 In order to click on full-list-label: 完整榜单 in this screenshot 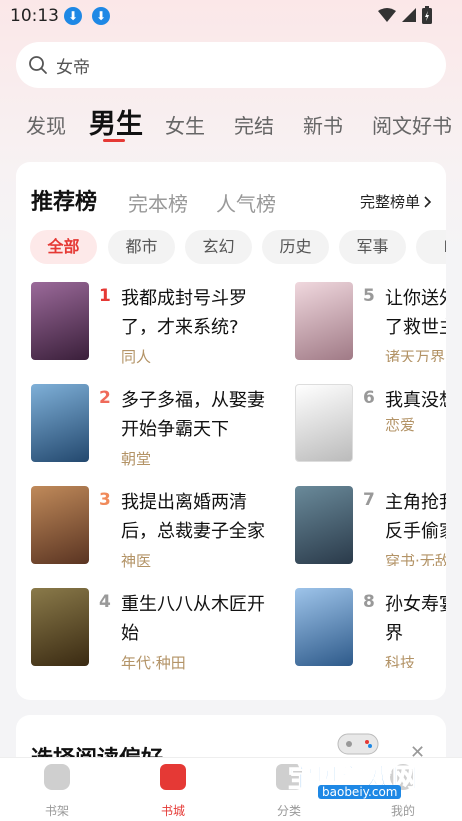, I will do `click(389, 202)`.